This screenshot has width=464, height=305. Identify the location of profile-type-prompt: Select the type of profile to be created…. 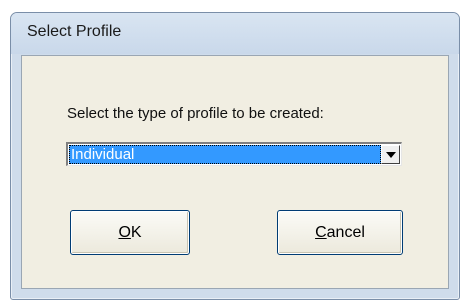
(195, 113).